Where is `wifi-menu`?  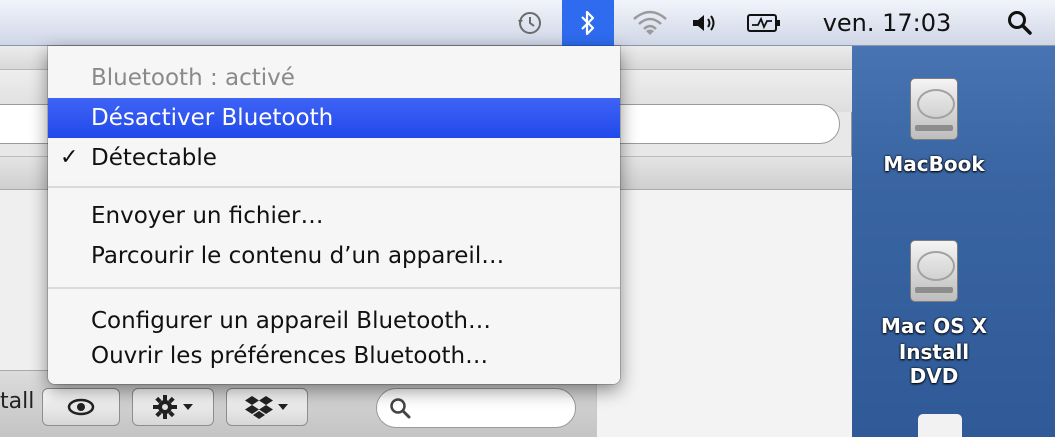 wifi-menu is located at coordinates (650, 23).